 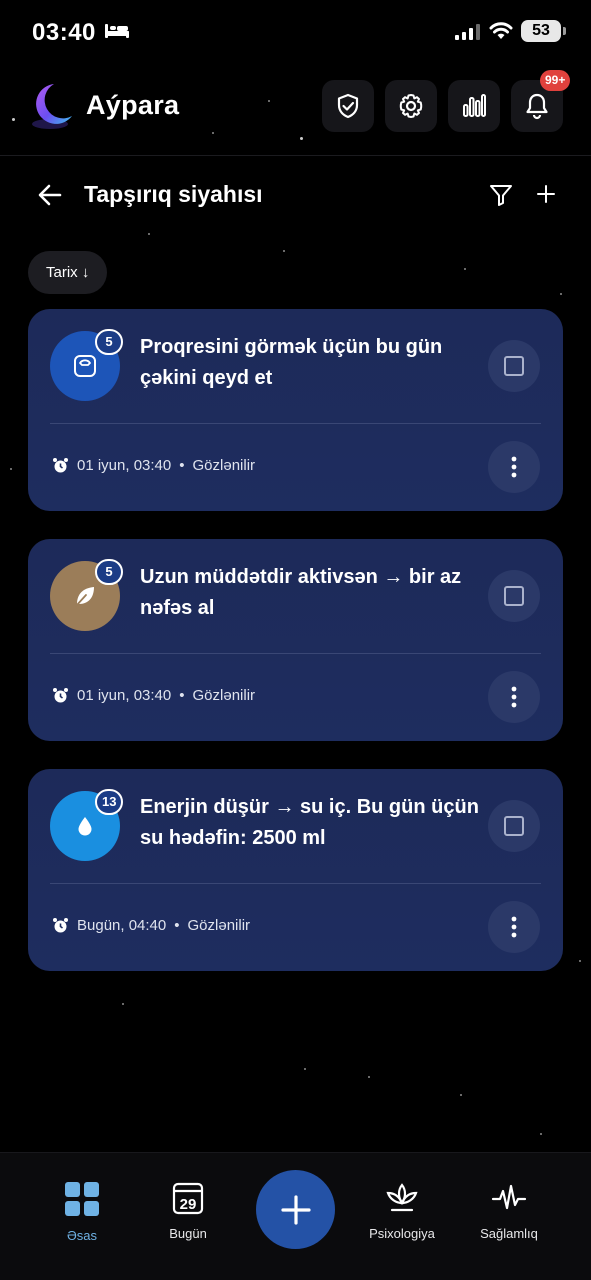 I want to click on nav-psychology: Psixologiya, so click(x=402, y=1211).